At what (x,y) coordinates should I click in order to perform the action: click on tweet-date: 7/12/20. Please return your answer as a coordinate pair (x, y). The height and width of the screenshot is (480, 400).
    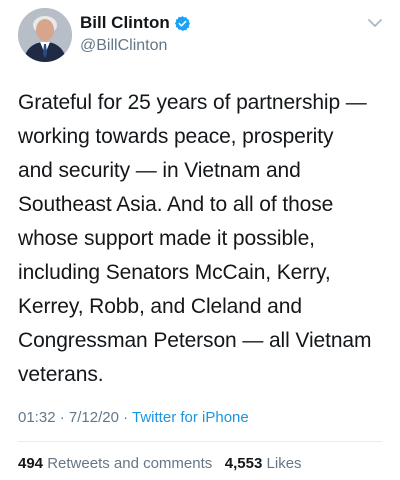
    Looking at the image, I should click on (94, 417).